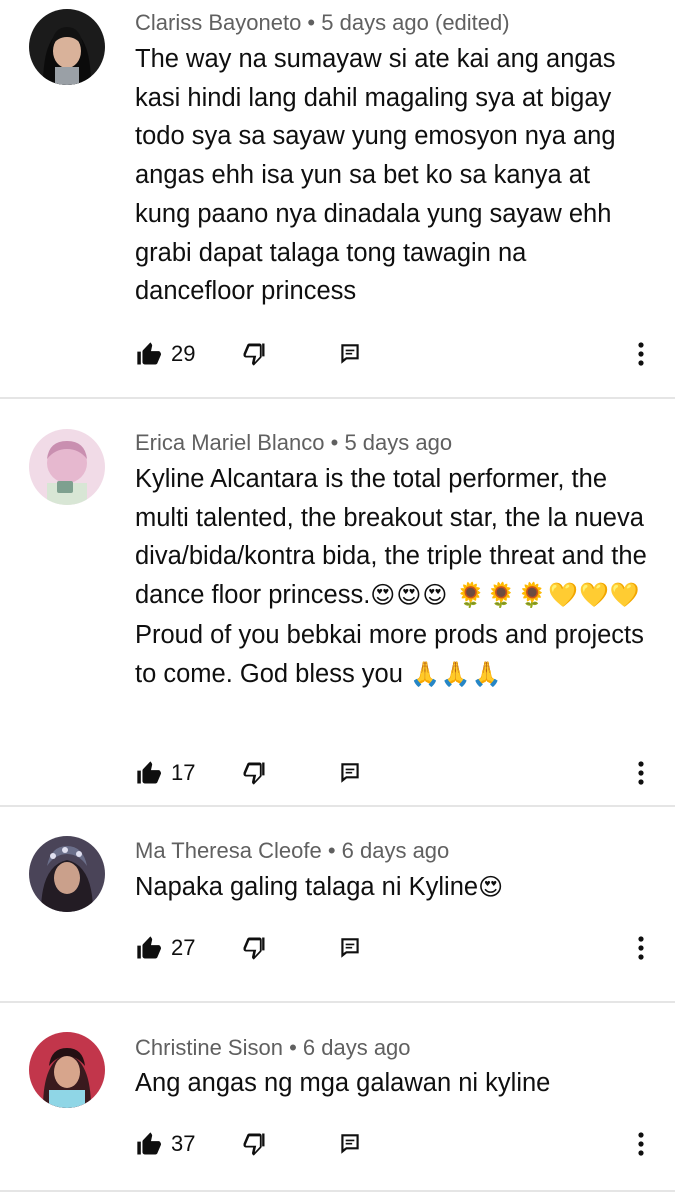 Image resolution: width=675 pixels, height=1200 pixels. I want to click on comment-actions: 27, so click(337, 948).